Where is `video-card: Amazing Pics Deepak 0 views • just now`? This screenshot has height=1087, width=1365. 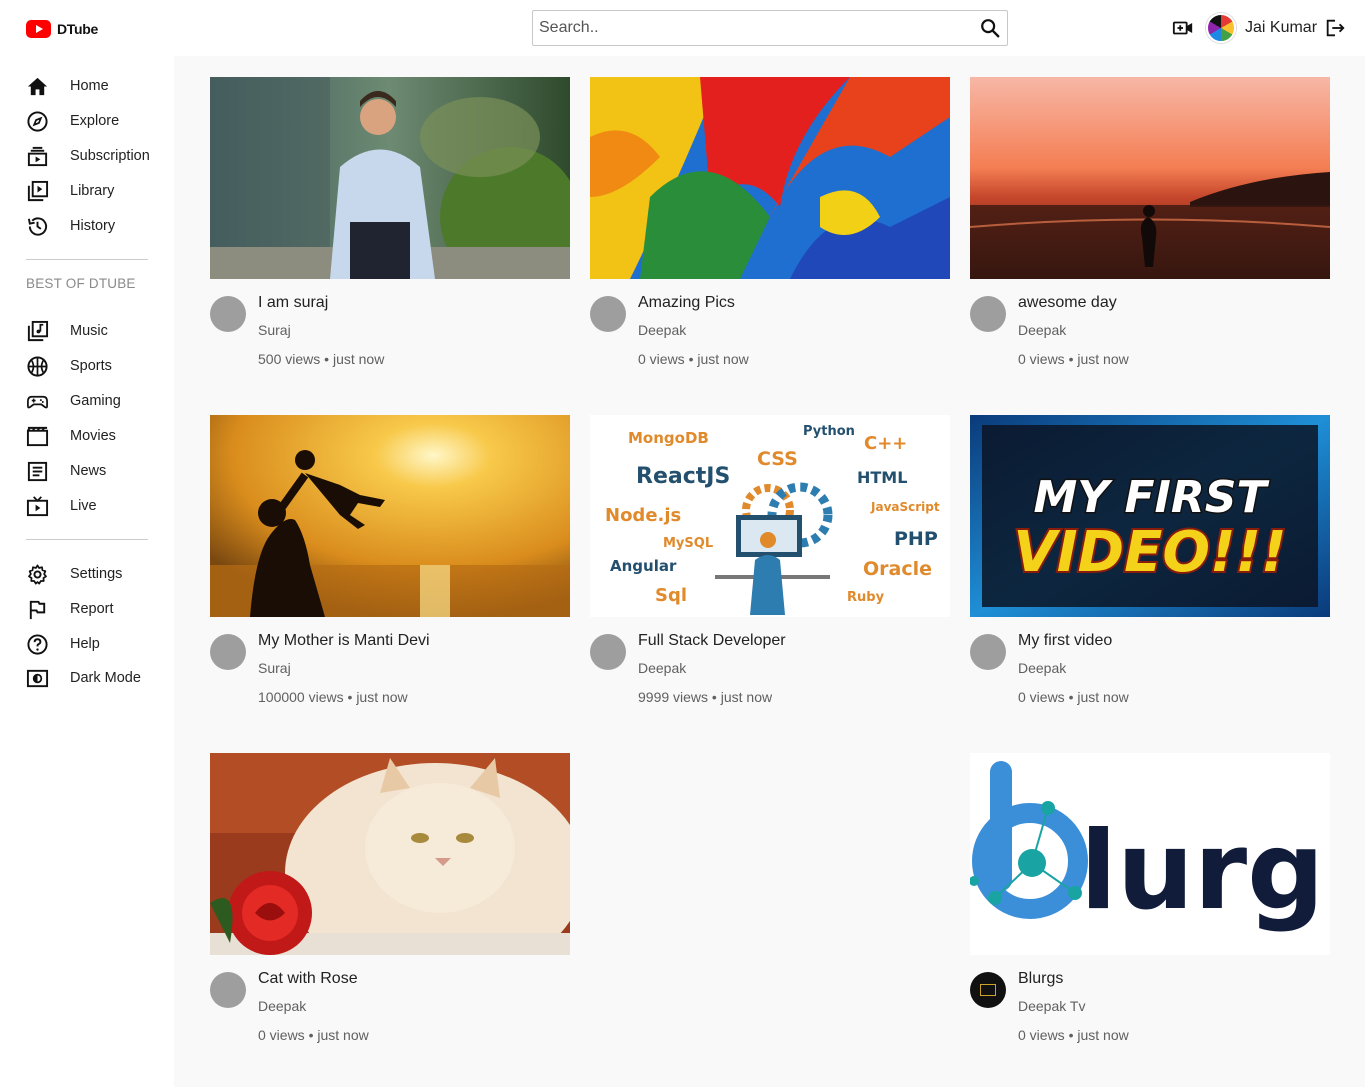
video-card: Amazing Pics Deepak 0 views • just now is located at coordinates (770, 227).